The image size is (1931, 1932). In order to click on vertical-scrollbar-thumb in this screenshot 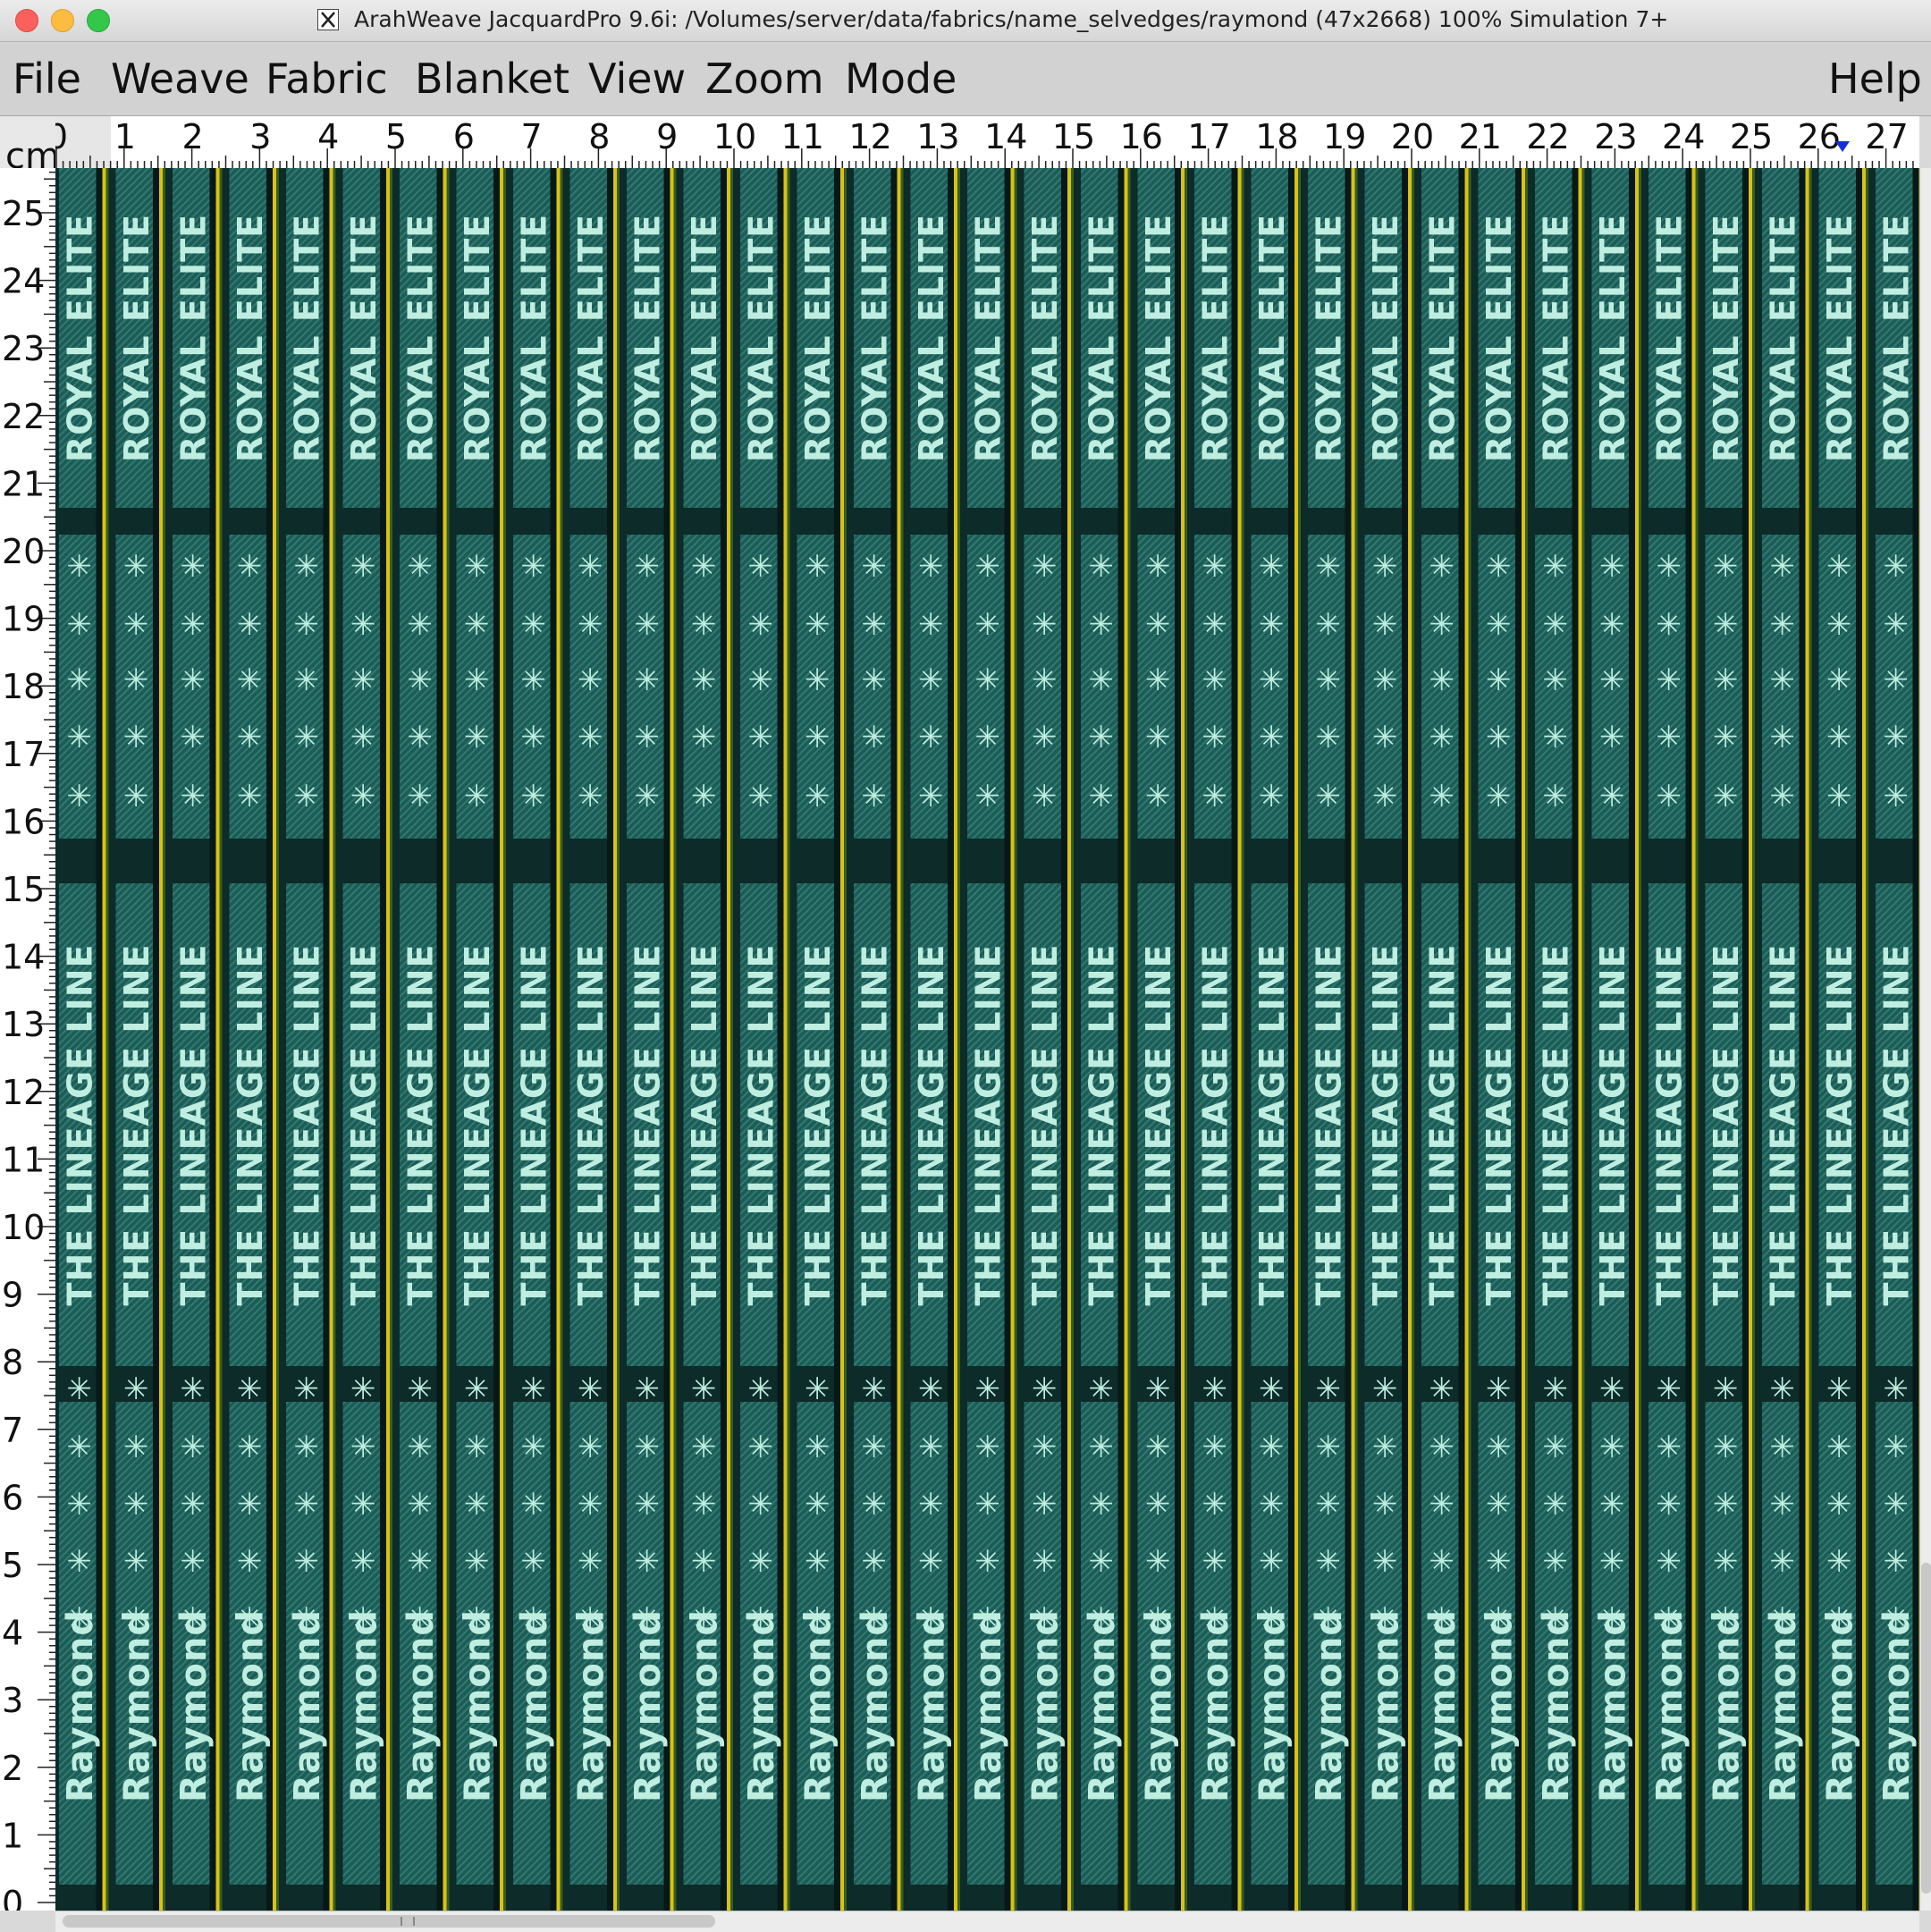, I will do `click(1926, 1728)`.